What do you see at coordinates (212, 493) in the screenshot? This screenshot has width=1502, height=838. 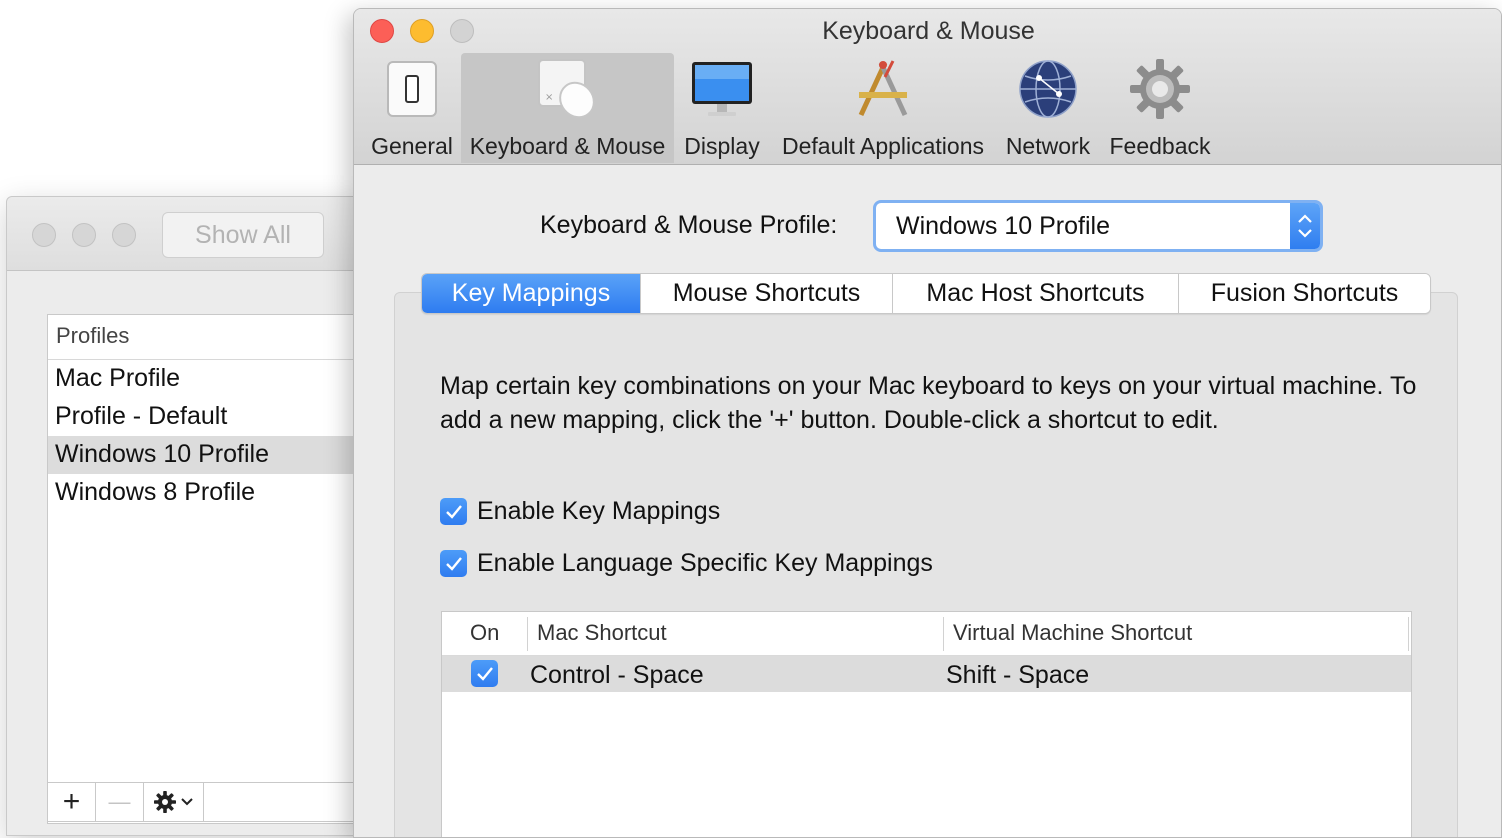 I see `profile-item-windows-8: Windows 8 Profile` at bounding box center [212, 493].